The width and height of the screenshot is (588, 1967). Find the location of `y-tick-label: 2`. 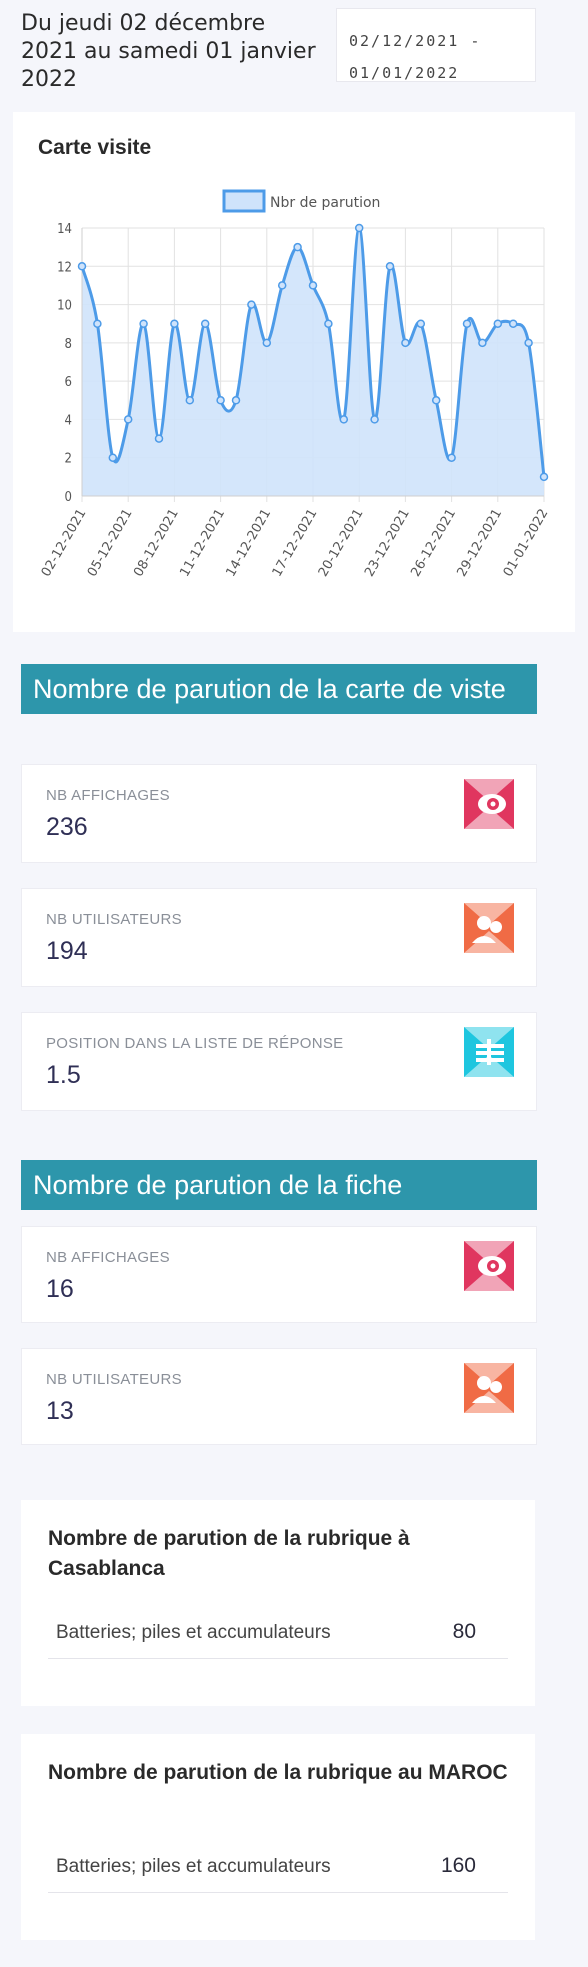

y-tick-label: 2 is located at coordinates (68, 459).